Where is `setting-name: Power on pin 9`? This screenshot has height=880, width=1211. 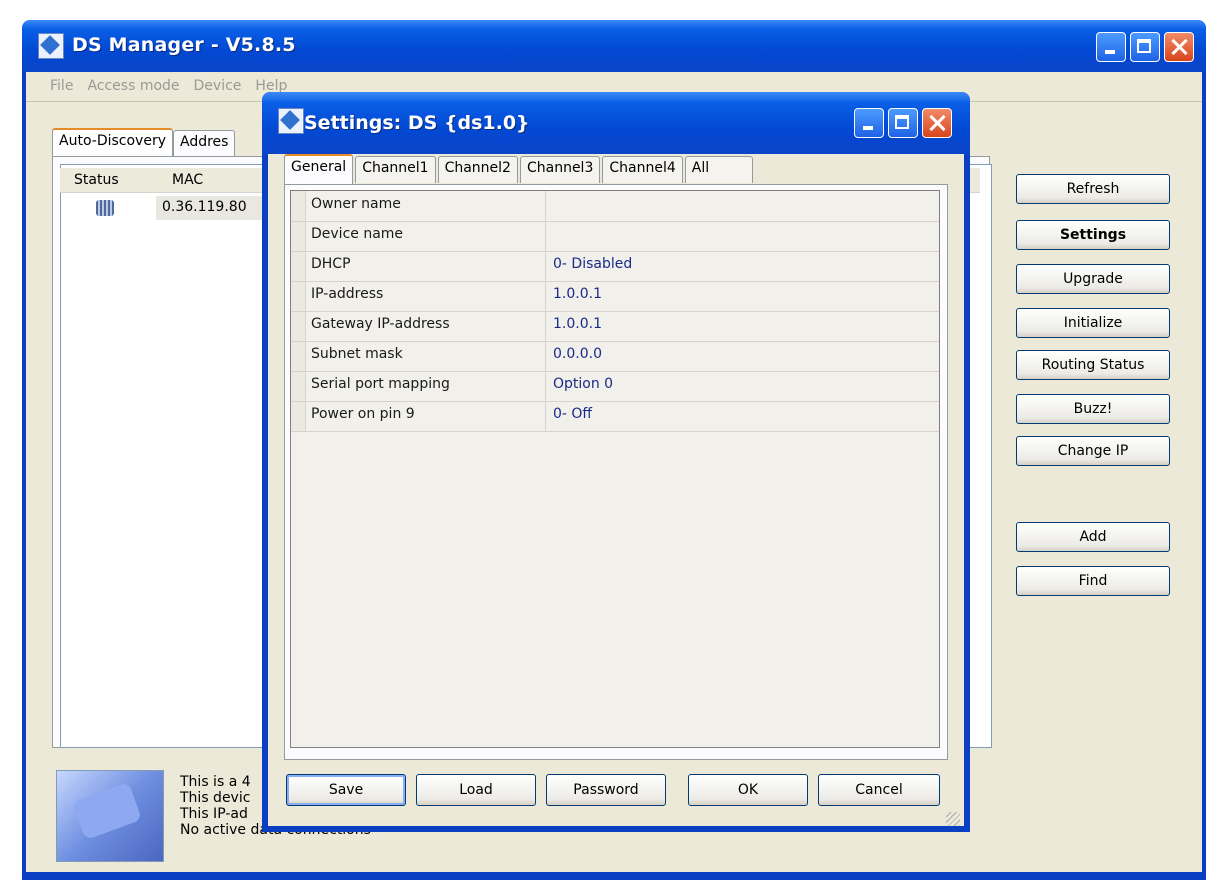 setting-name: Power on pin 9 is located at coordinates (363, 414).